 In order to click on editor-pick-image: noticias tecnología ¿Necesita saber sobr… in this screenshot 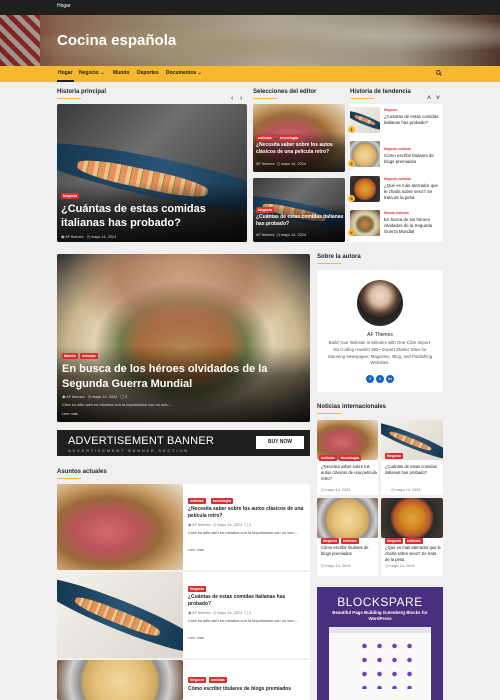, I will do `click(299, 138)`.